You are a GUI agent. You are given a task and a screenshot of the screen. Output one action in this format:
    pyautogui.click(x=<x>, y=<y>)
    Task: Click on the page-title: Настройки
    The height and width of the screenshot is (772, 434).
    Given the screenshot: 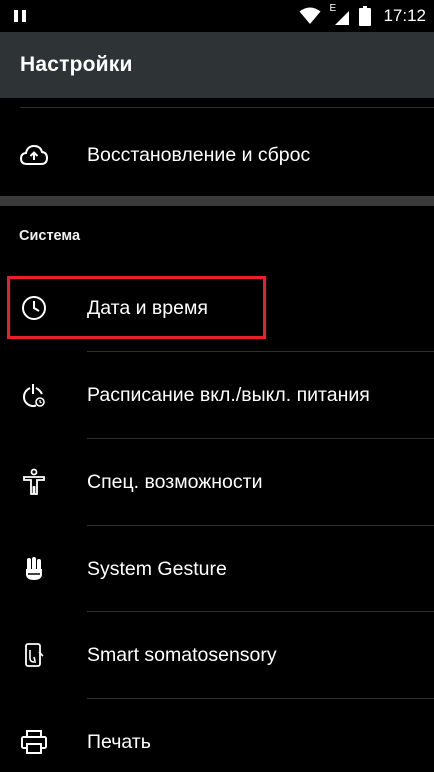 What is the action you would take?
    pyautogui.click(x=76, y=64)
    